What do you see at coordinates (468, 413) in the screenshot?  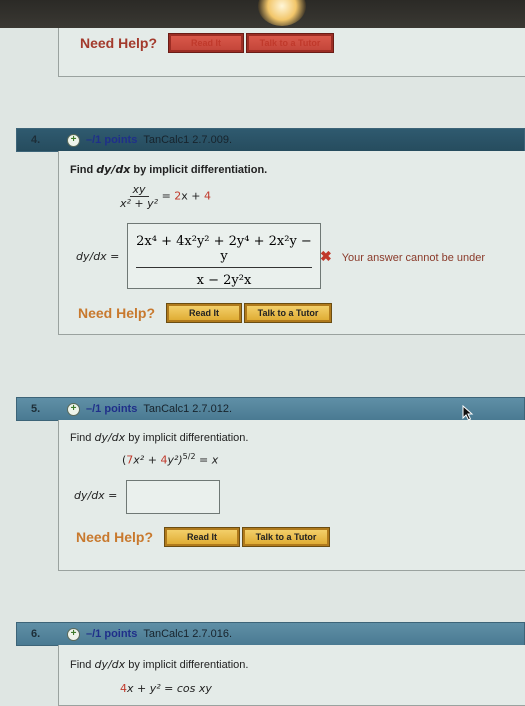 I see `mouse-cursor-icon` at bounding box center [468, 413].